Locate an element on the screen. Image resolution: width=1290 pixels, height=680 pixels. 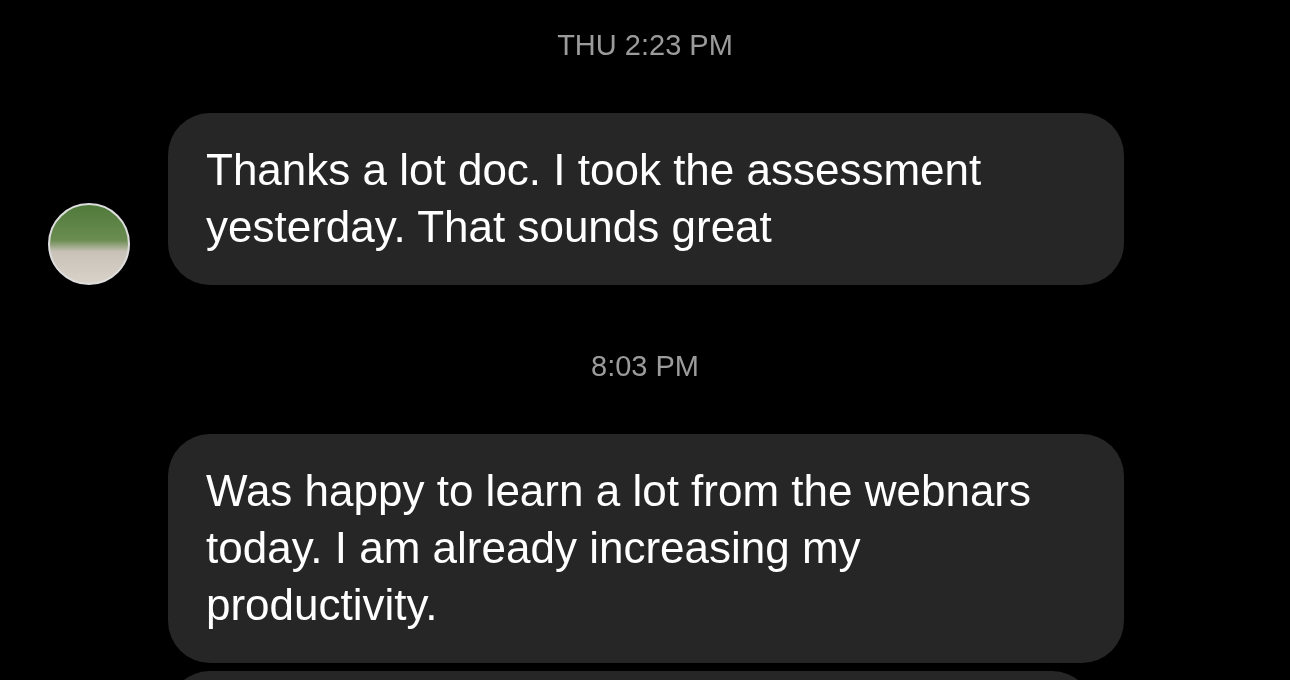
timestamp: 8:03 PM is located at coordinates (645, 366).